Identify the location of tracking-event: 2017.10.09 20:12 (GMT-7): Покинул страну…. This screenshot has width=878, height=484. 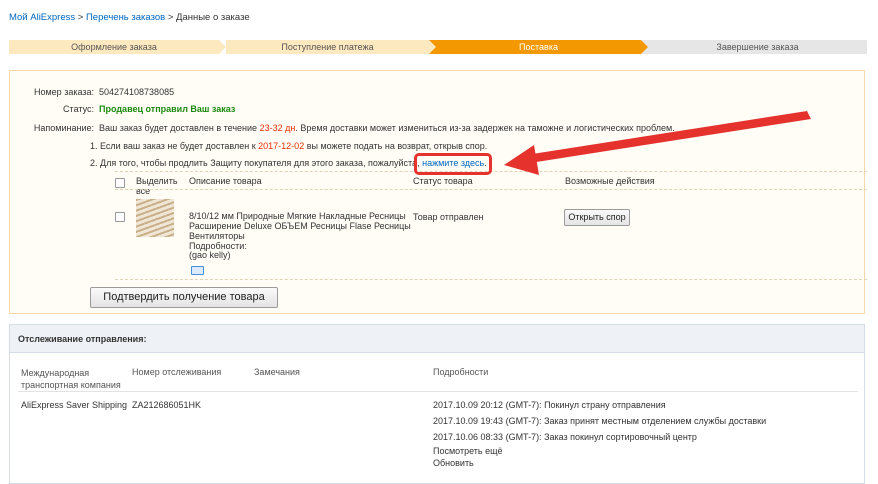
(549, 405).